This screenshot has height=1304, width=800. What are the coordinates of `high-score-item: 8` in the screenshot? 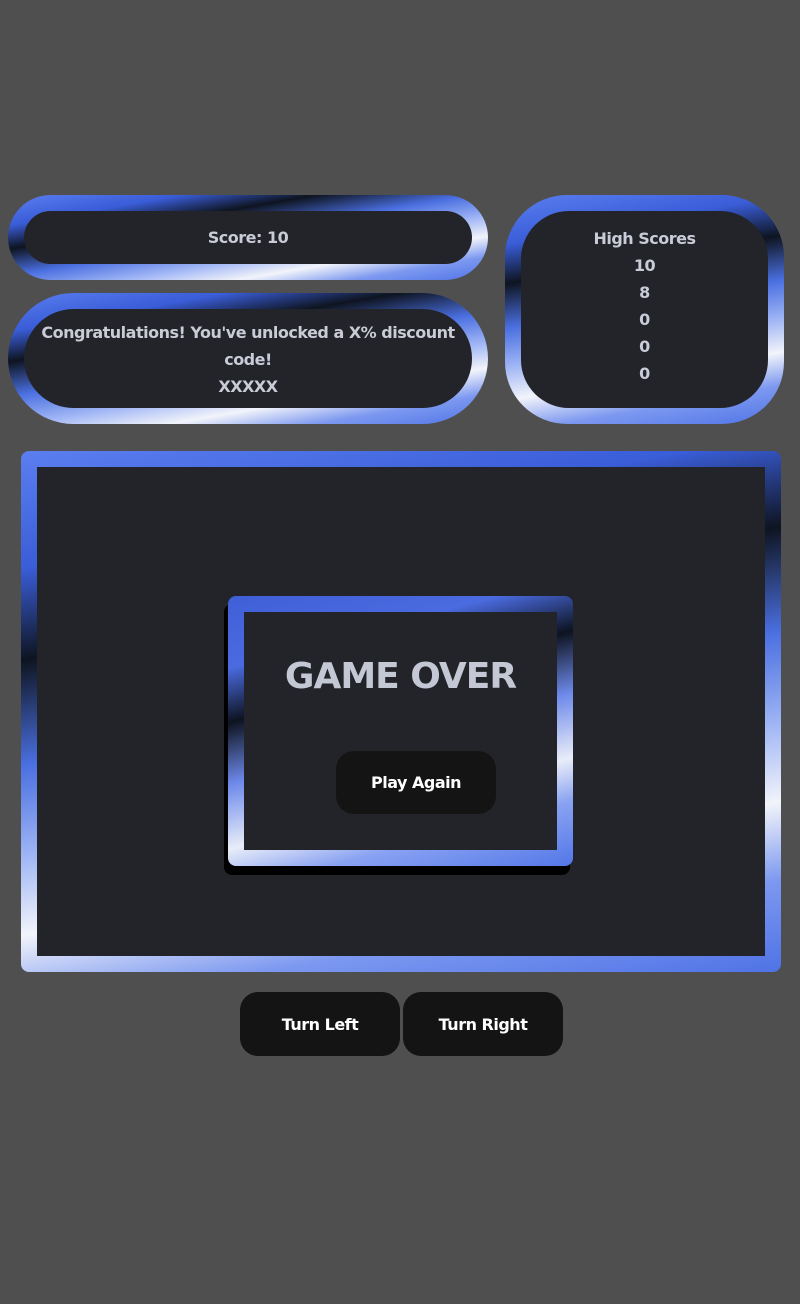 It's located at (644, 292).